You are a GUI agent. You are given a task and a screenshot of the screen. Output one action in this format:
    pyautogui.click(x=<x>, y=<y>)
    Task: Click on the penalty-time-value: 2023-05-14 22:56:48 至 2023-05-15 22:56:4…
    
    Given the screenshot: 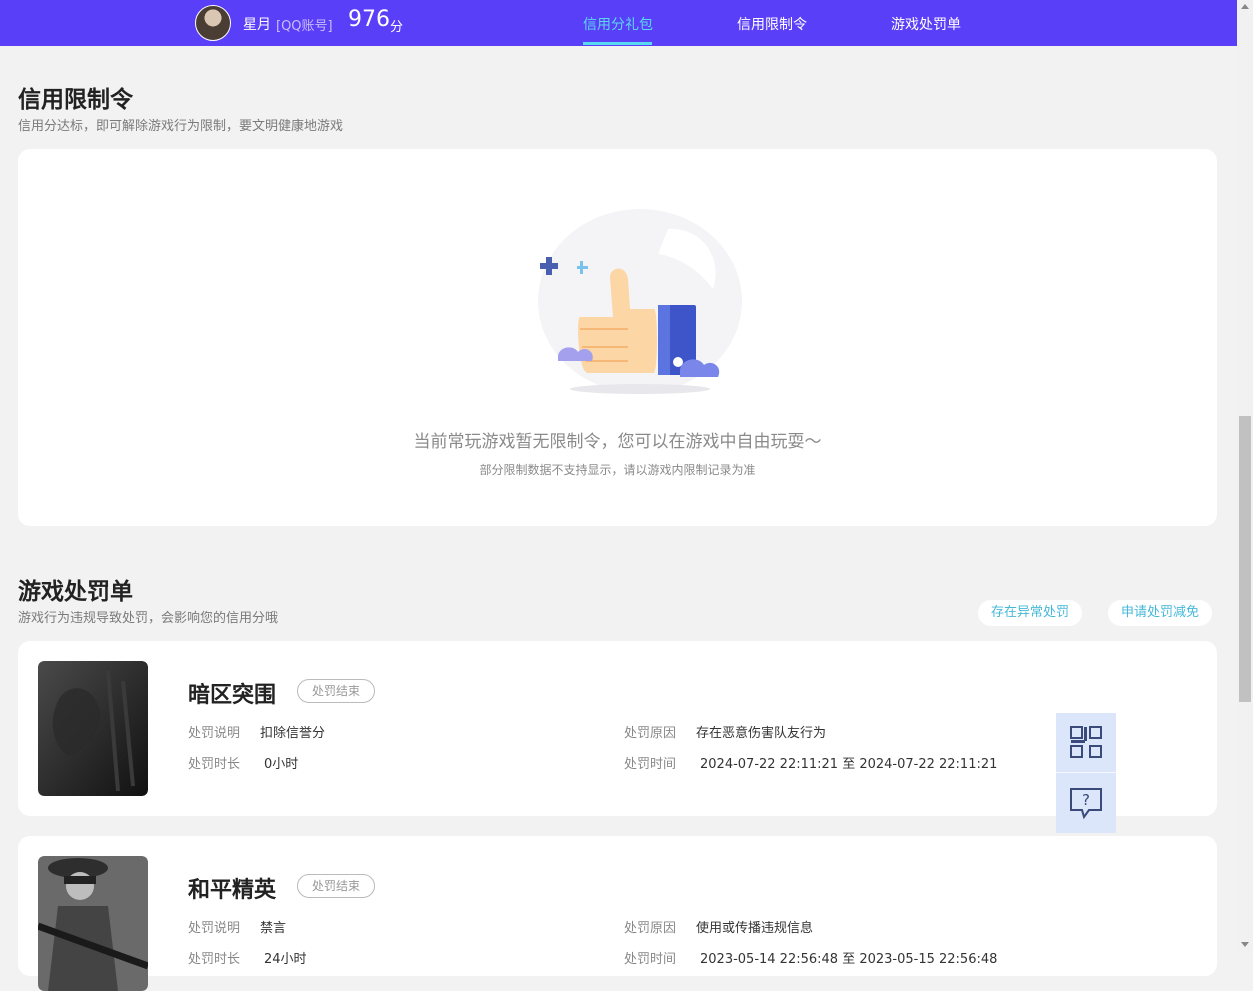 What is the action you would take?
    pyautogui.click(x=849, y=959)
    